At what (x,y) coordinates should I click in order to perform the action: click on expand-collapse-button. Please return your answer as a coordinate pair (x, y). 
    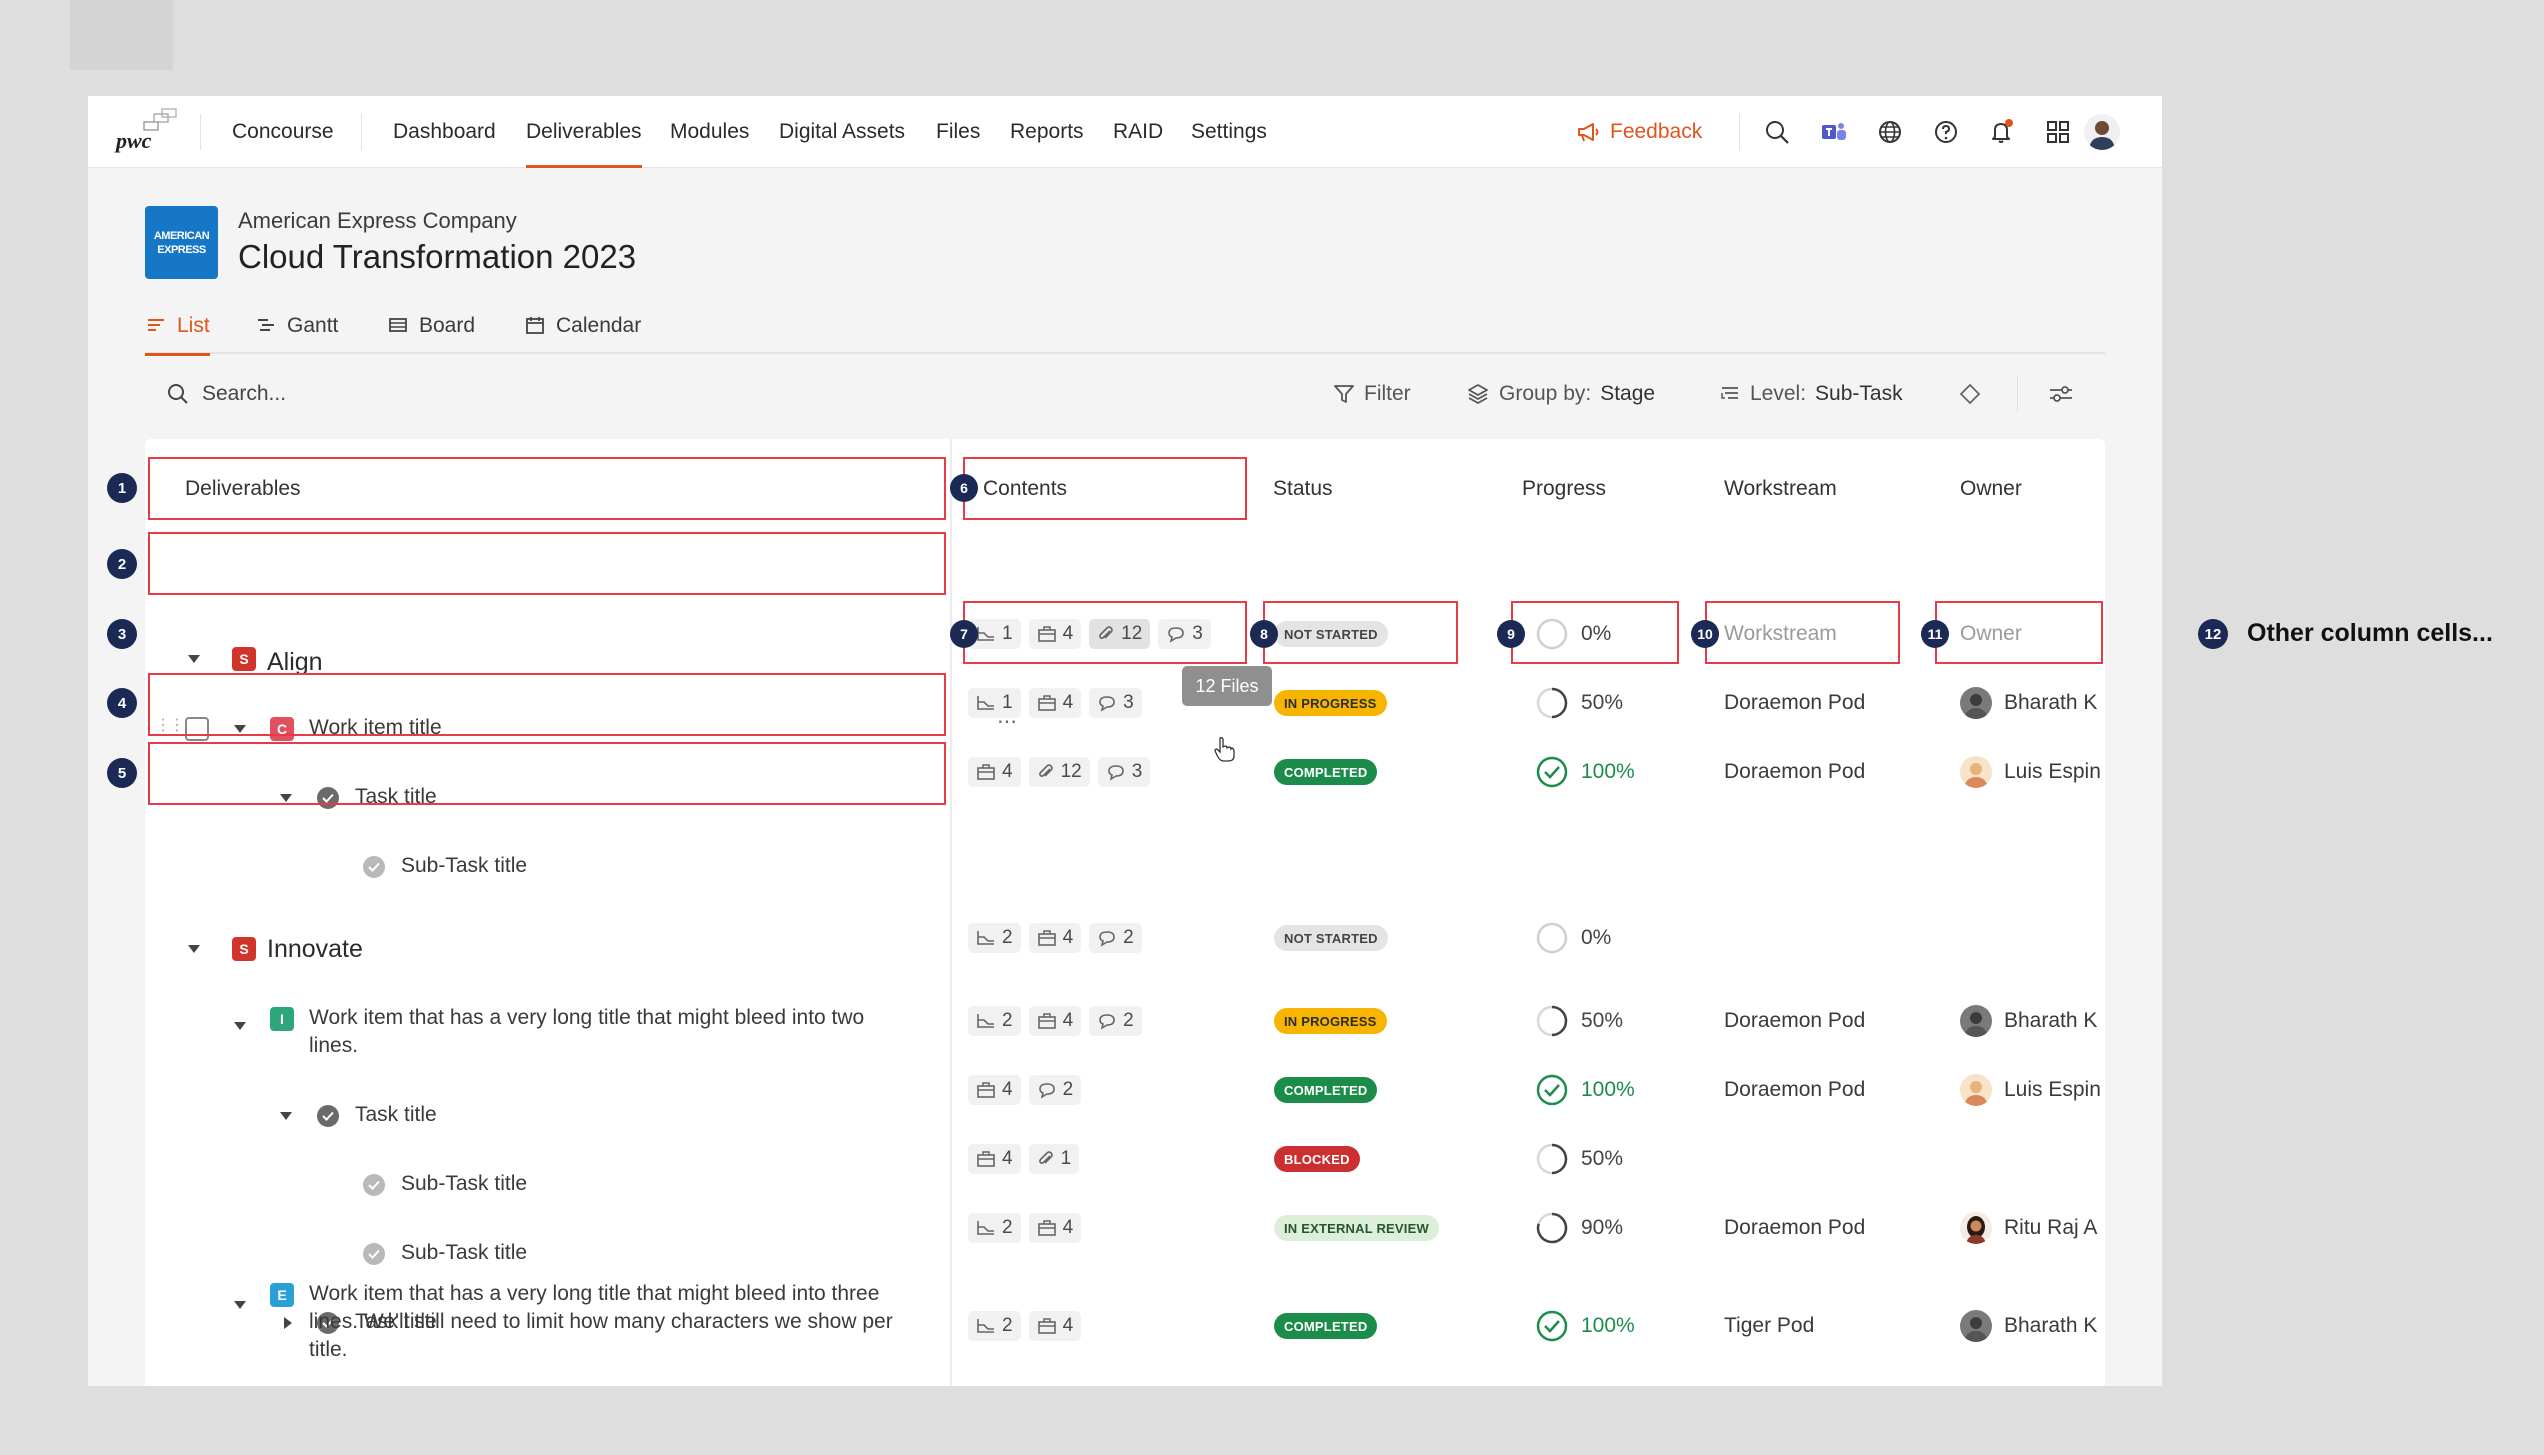
    Looking at the image, I should click on (1970, 394).